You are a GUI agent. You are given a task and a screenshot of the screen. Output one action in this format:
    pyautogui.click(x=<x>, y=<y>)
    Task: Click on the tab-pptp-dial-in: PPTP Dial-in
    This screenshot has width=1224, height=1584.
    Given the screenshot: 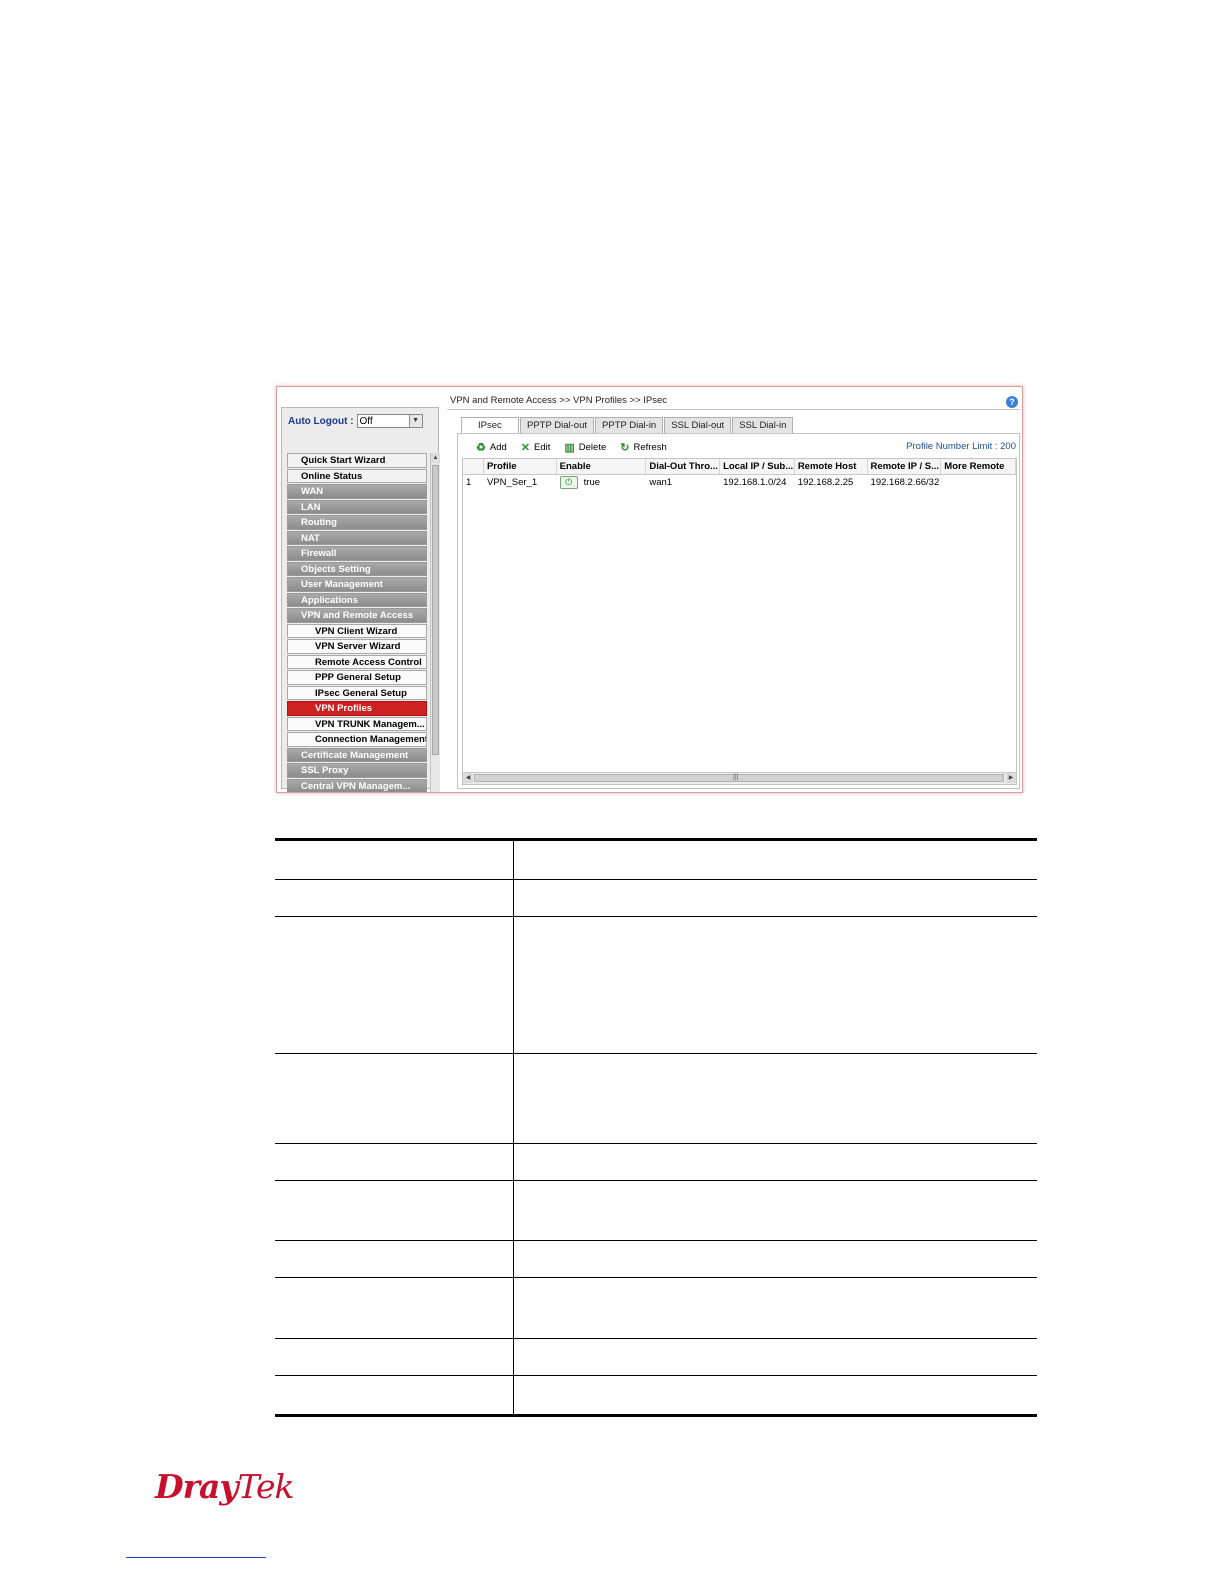 What is the action you would take?
    pyautogui.click(x=629, y=425)
    